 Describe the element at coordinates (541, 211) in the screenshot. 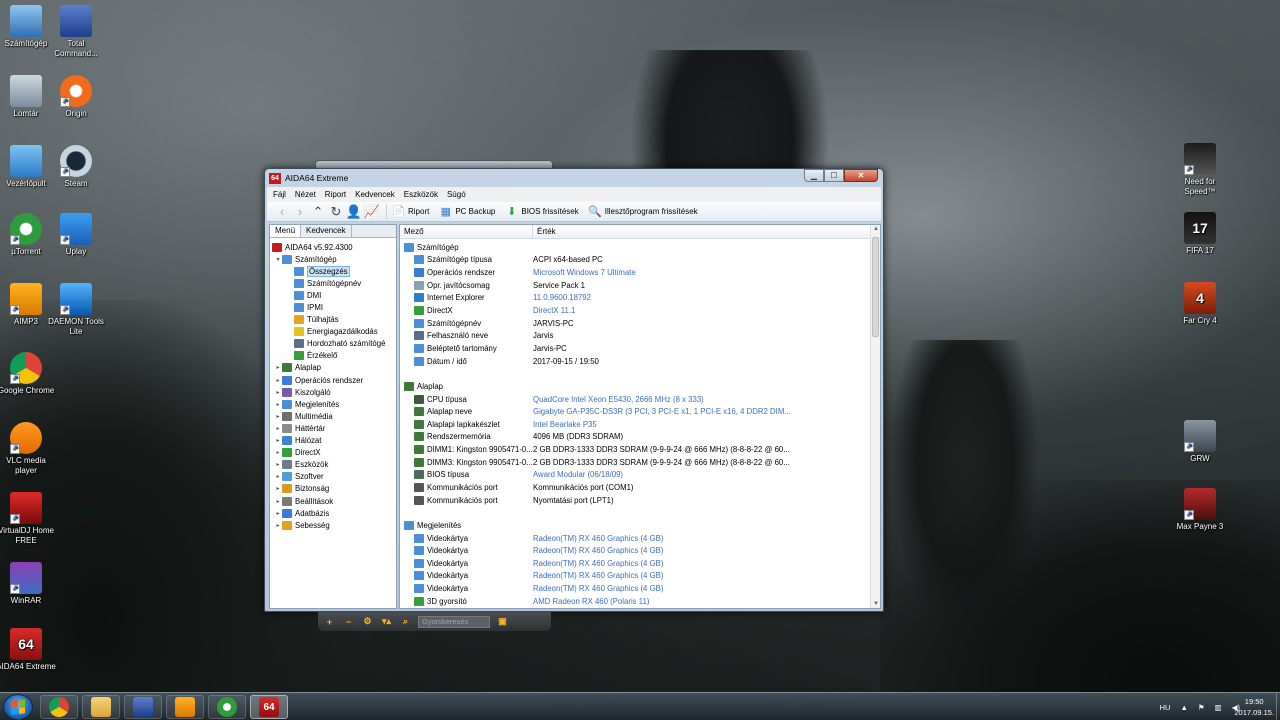

I see `toolbar-button-download-arrow: ⬇ BIOS frissítések` at that location.